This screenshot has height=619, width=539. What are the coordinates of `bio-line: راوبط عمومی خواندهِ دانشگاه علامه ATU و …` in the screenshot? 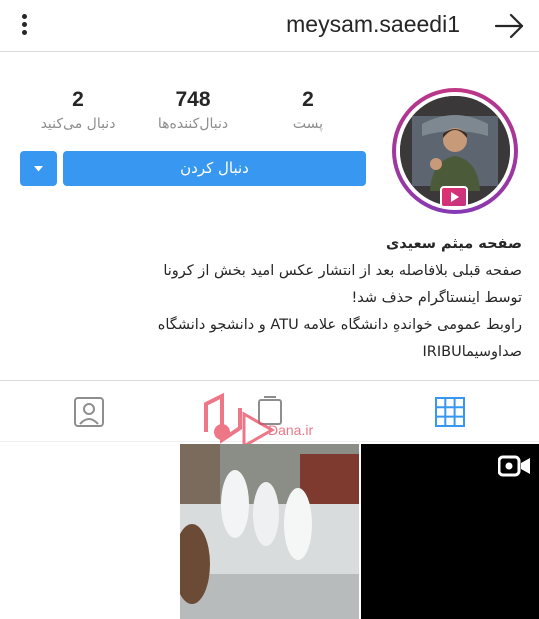 It's located at (339, 325).